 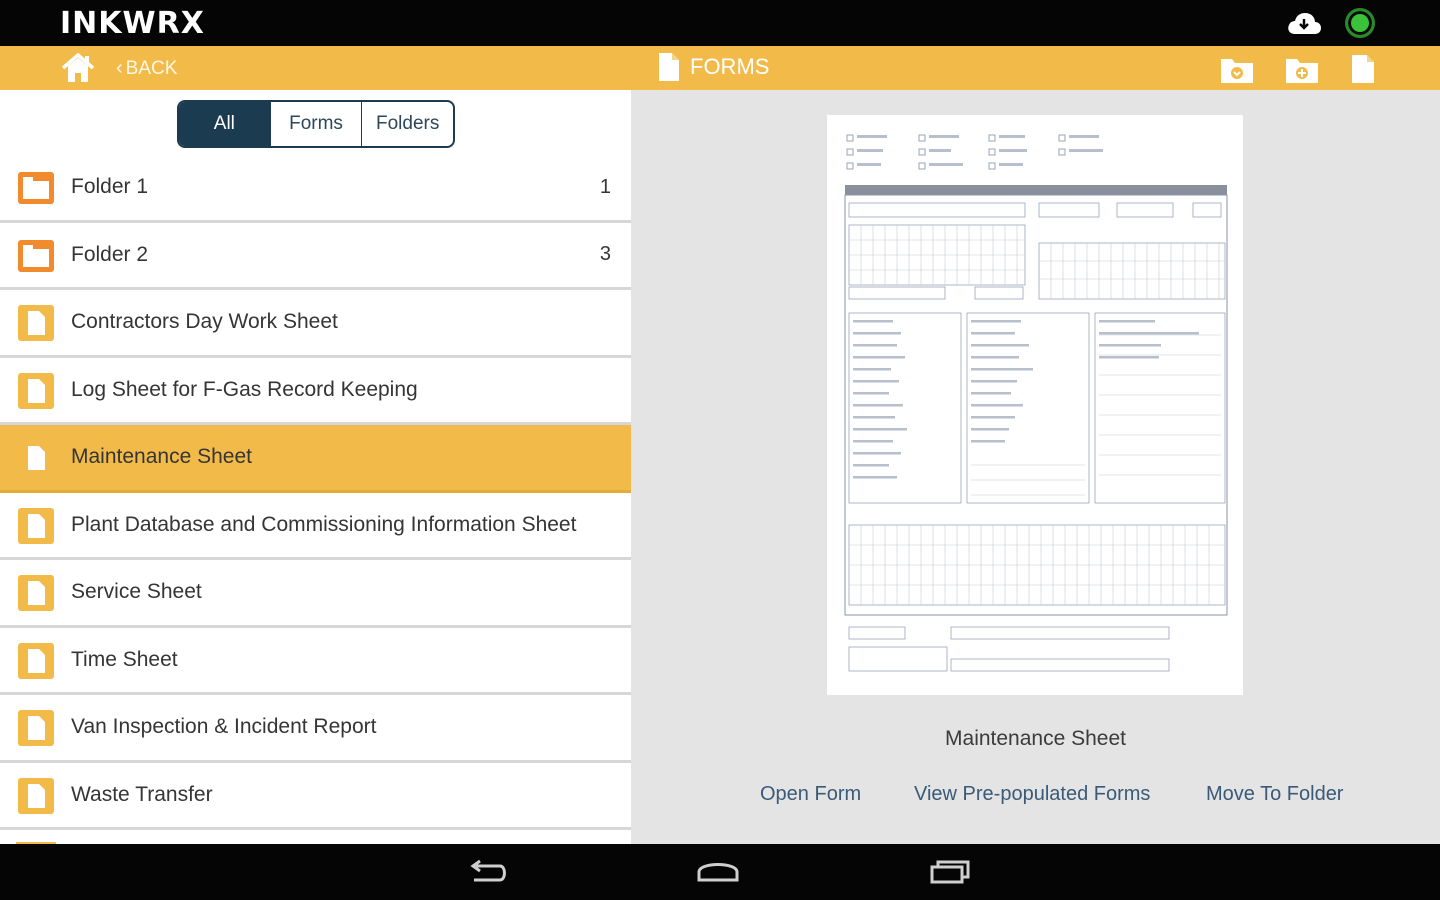 I want to click on filter-segmented-control: All Forms Folders, so click(x=316, y=124).